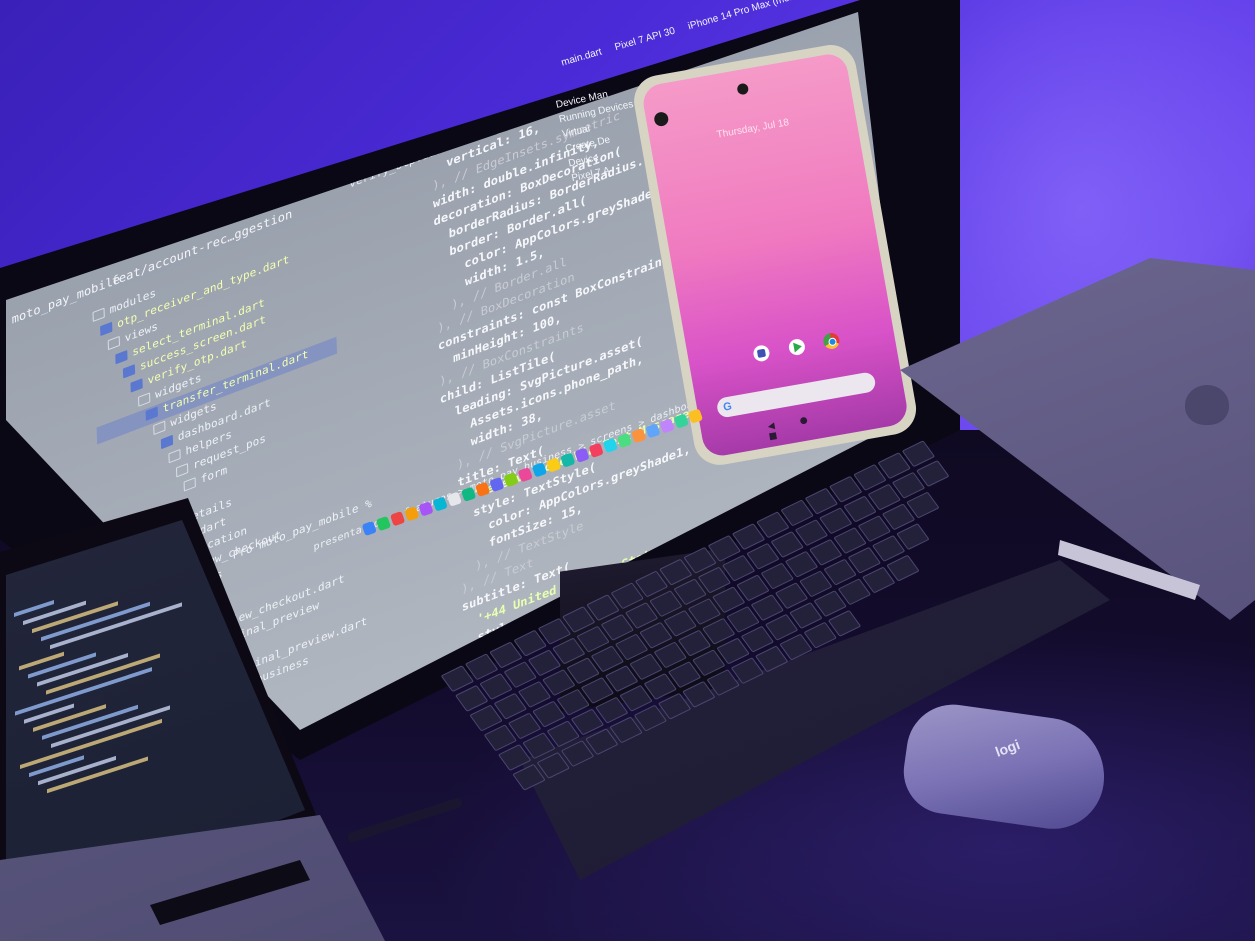  Describe the element at coordinates (796, 347) in the screenshot. I see `play-store-icon` at that location.